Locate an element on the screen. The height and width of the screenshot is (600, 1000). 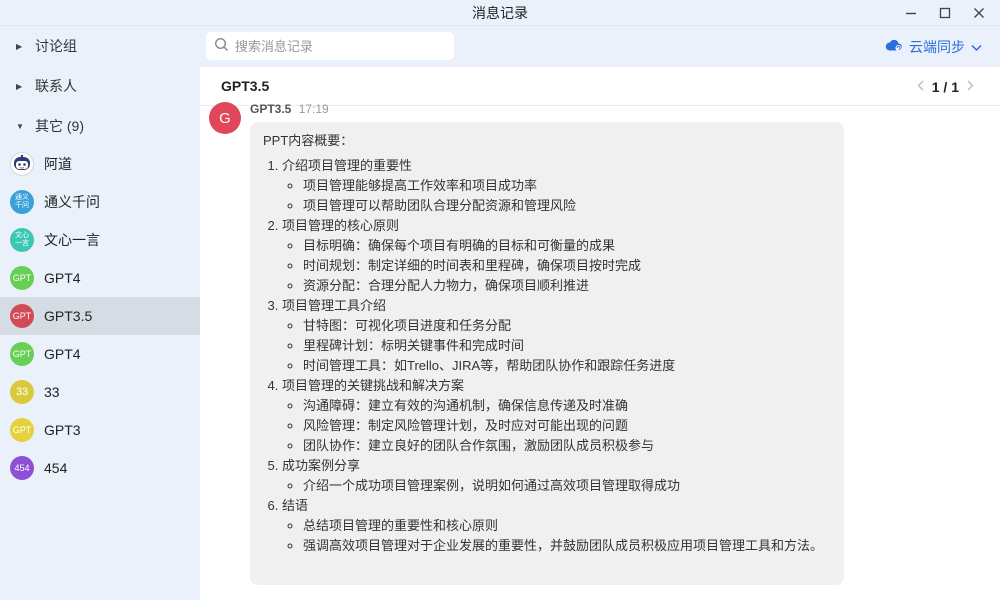
group-contacts: ▶ 联系人 is located at coordinates (100, 86).